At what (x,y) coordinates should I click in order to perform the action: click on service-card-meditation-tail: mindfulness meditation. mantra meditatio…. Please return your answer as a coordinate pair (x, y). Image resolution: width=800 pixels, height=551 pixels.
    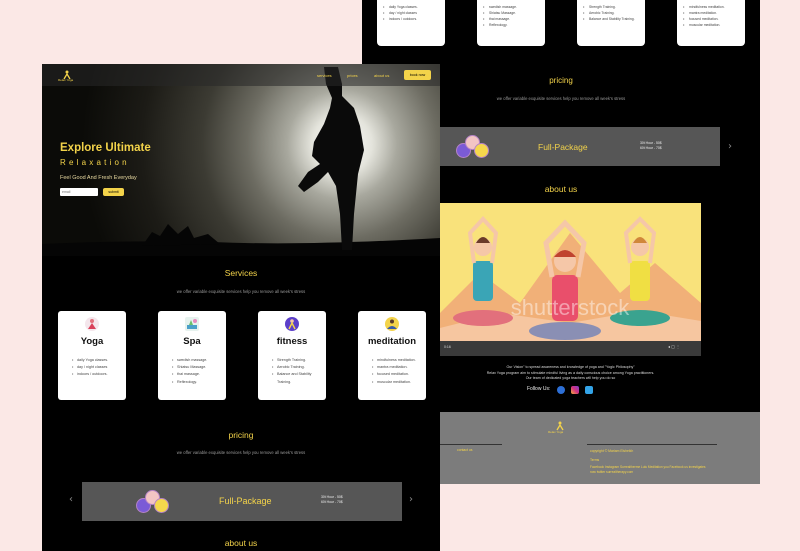
    Looking at the image, I should click on (711, 23).